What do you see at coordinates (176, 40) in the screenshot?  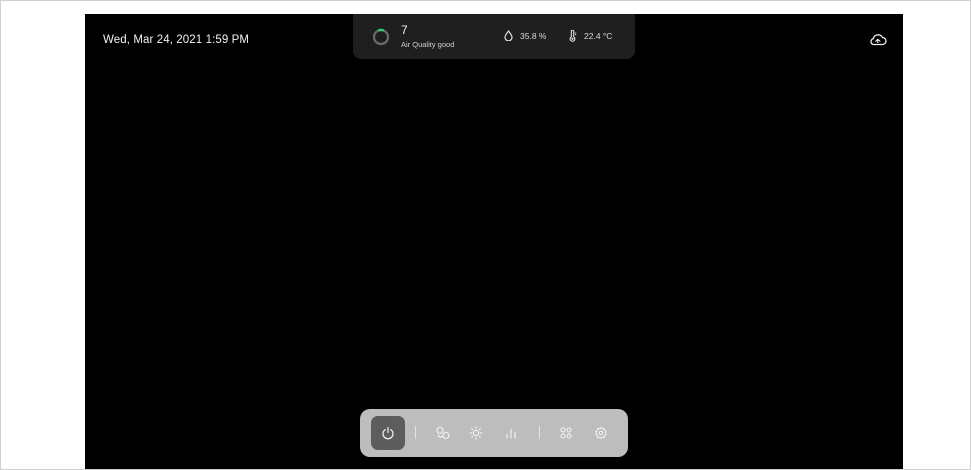 I see `date-time-label: Wed, Mar 24, 2021 1:59 PM` at bounding box center [176, 40].